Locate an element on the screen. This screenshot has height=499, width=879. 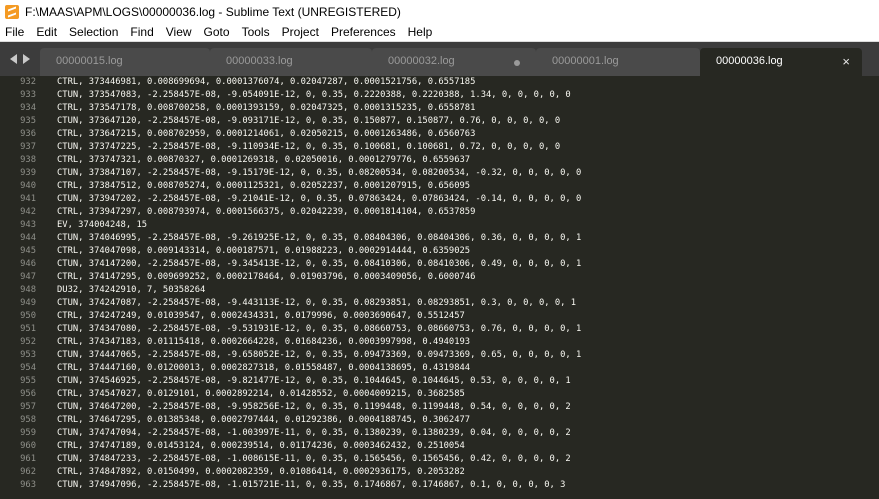
menu-project: Project is located at coordinates (300, 32).